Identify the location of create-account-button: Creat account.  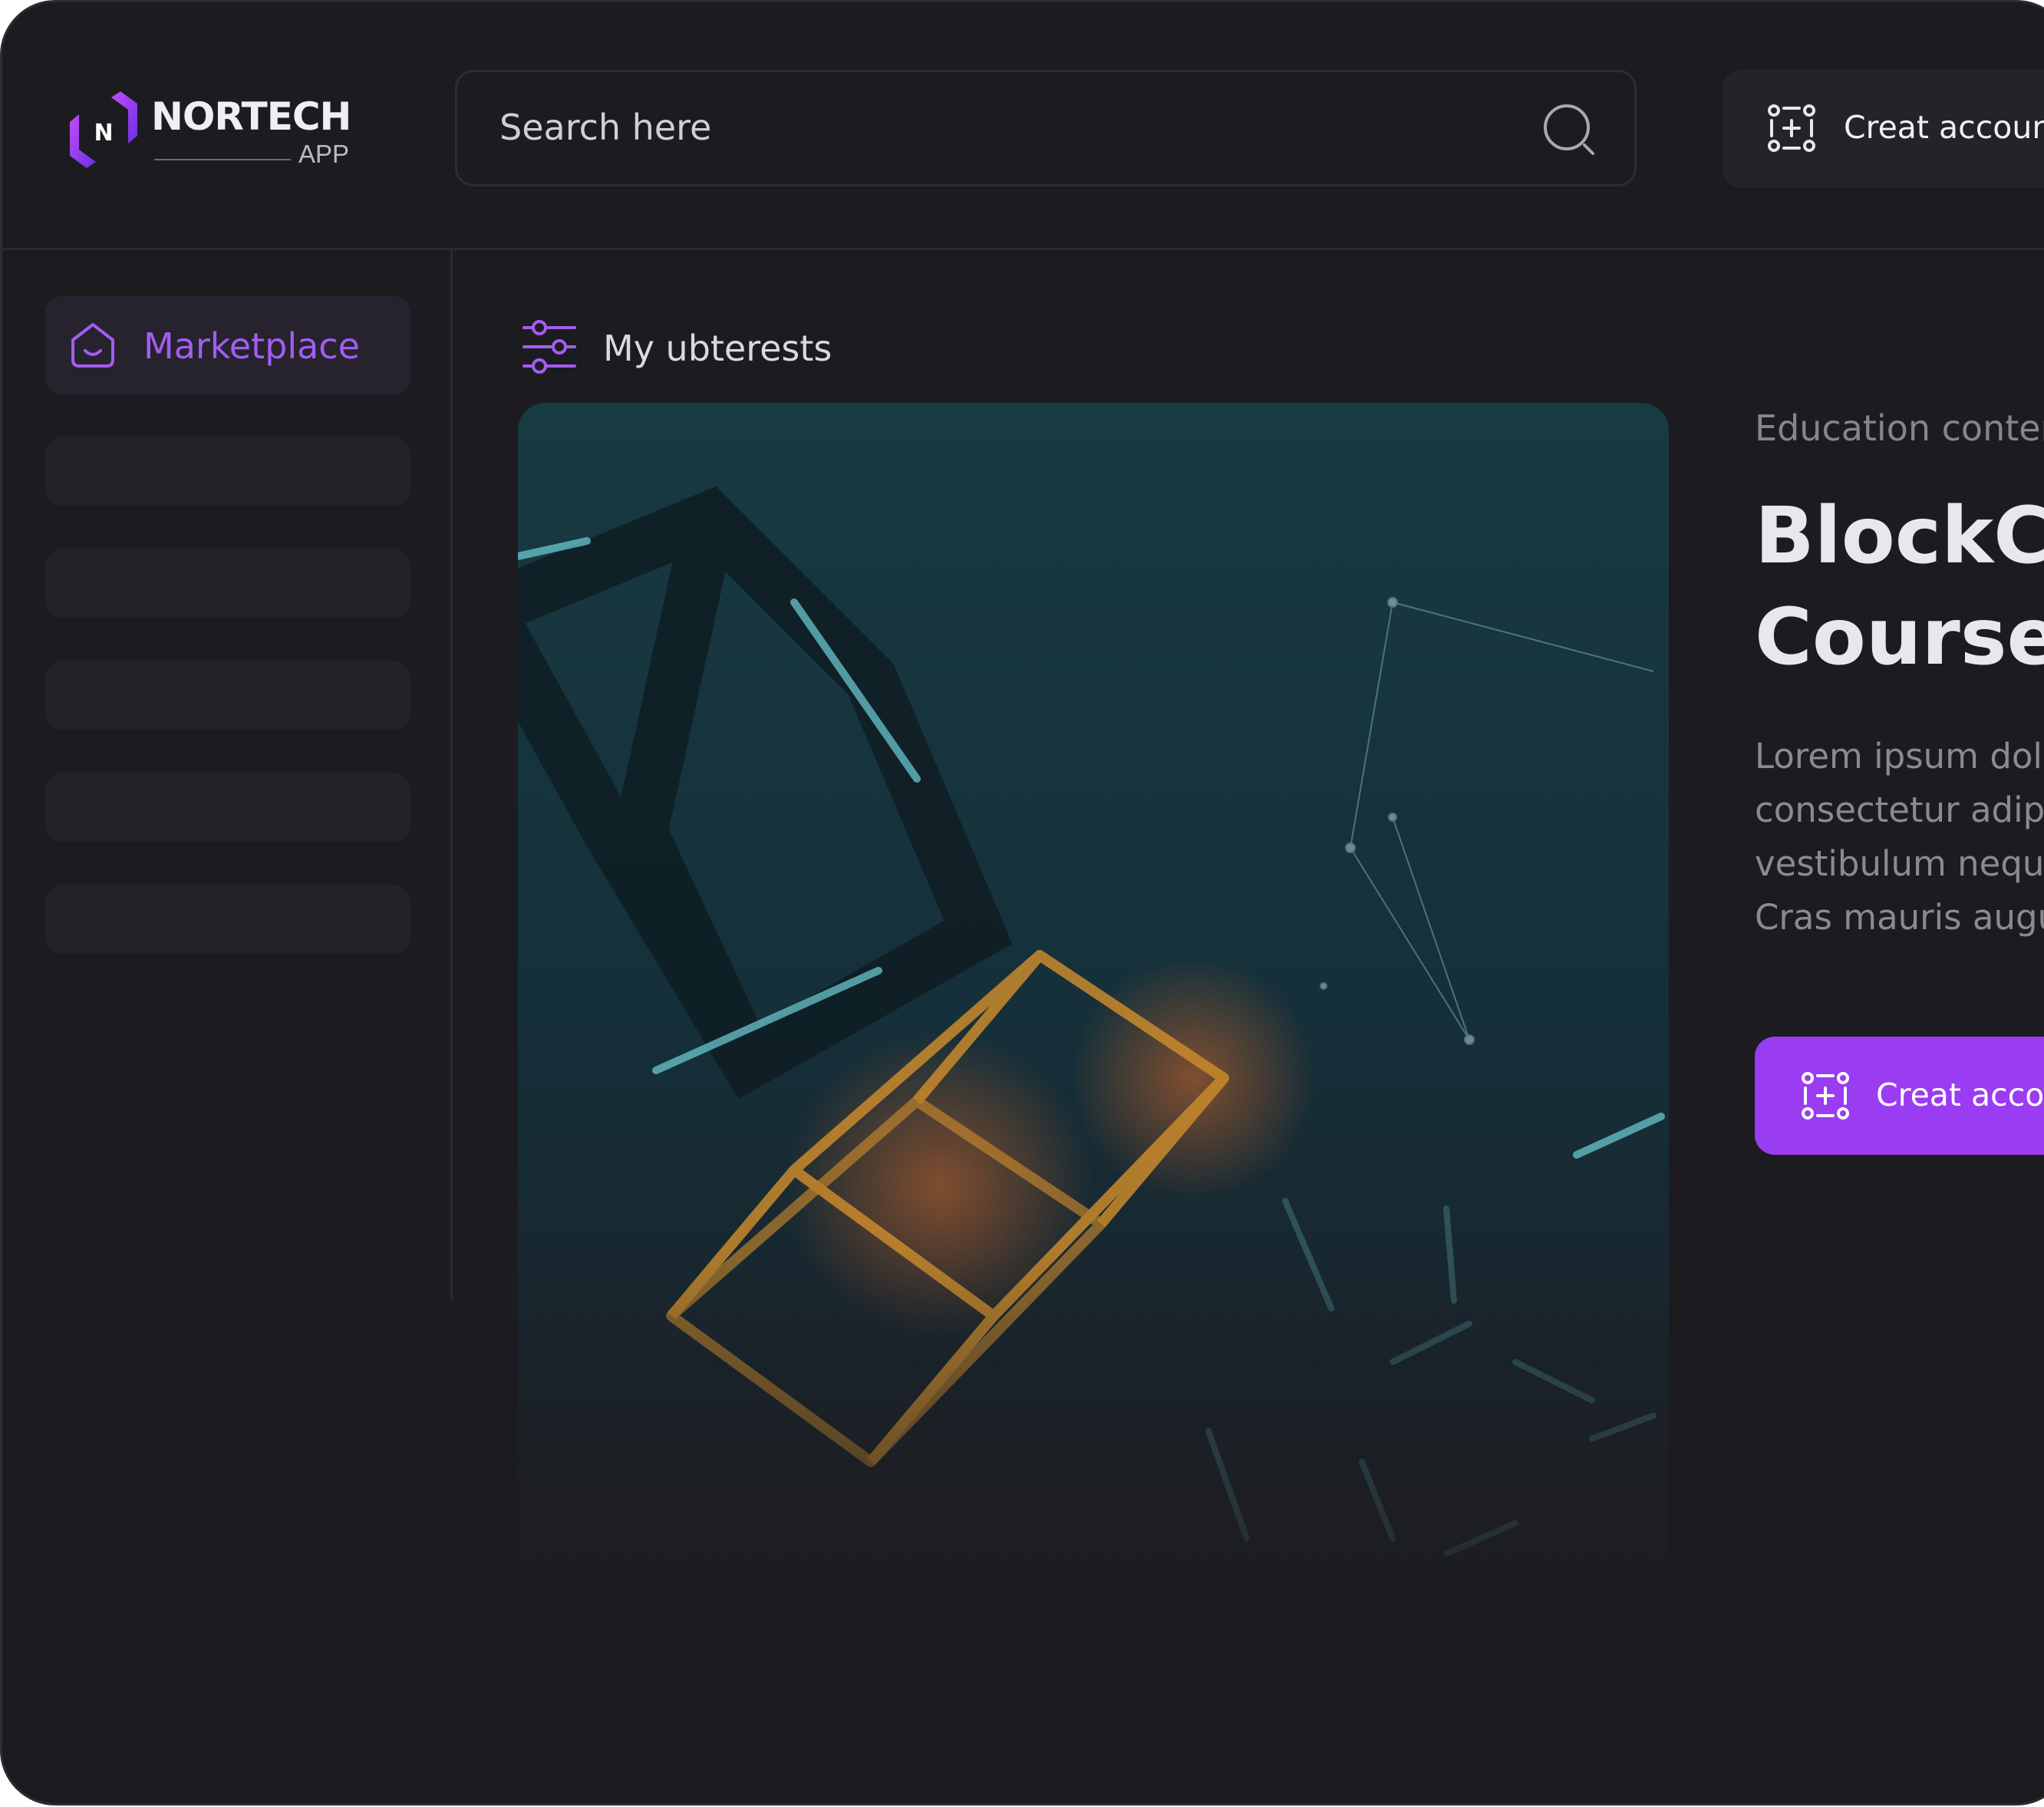
(1883, 129).